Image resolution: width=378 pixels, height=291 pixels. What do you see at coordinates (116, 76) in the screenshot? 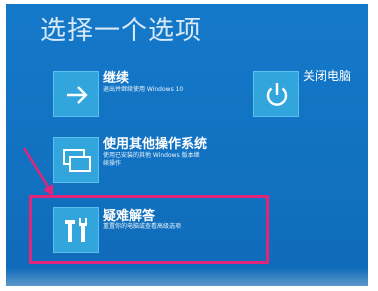
I see `option-continue-label: 继续` at bounding box center [116, 76].